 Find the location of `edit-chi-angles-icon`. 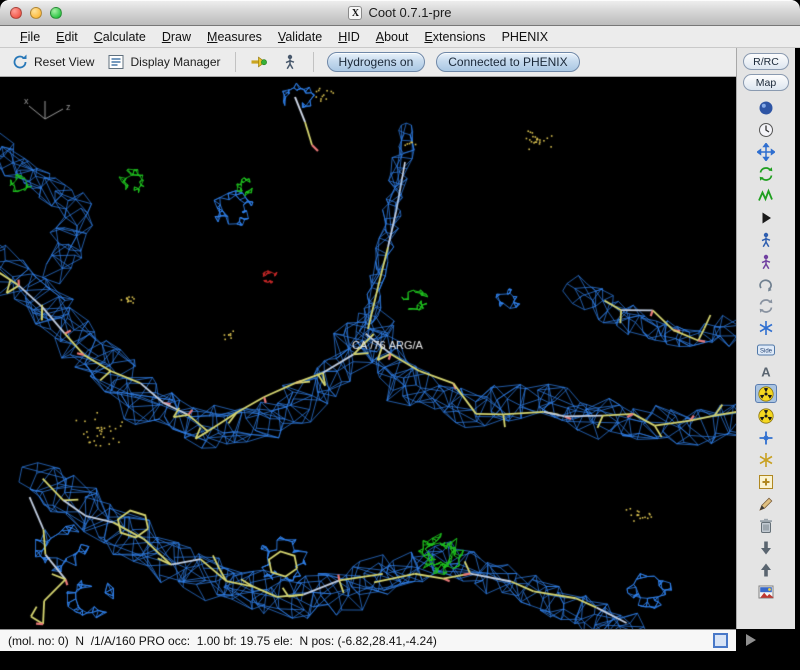

edit-chi-angles-icon is located at coordinates (766, 327).